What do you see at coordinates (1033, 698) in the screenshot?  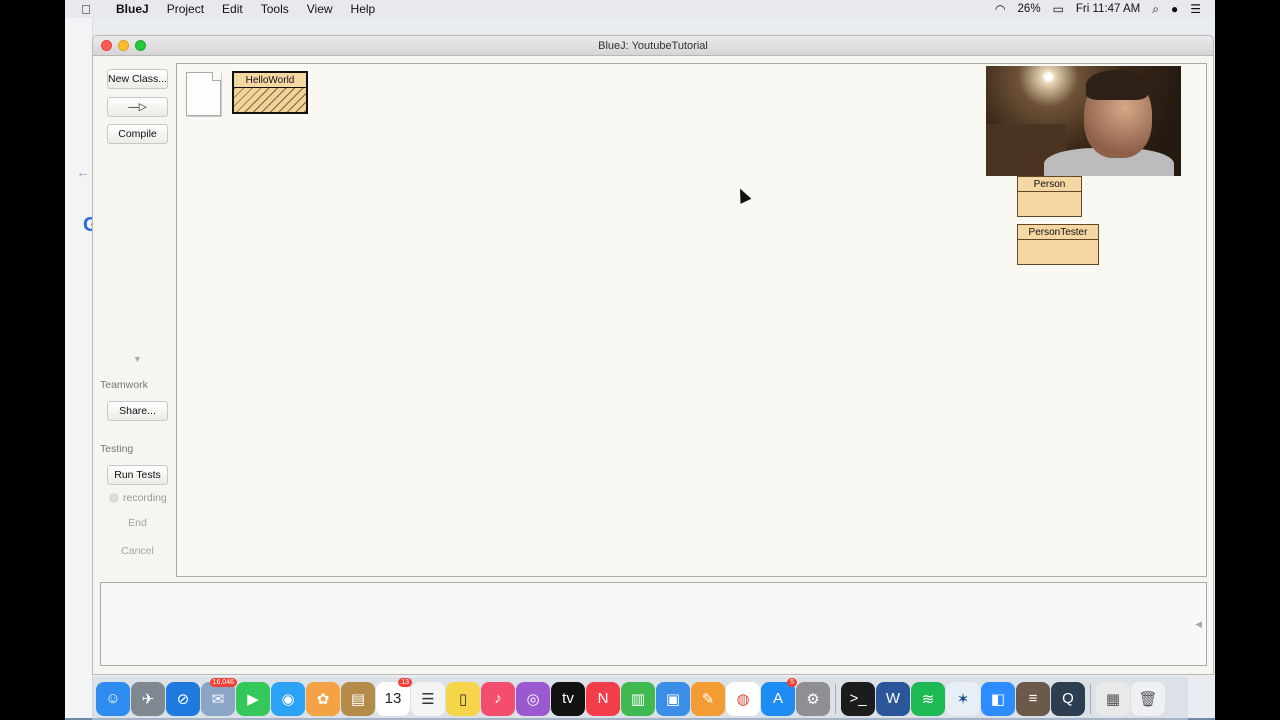 I see `screenflow-icon: ≡` at bounding box center [1033, 698].